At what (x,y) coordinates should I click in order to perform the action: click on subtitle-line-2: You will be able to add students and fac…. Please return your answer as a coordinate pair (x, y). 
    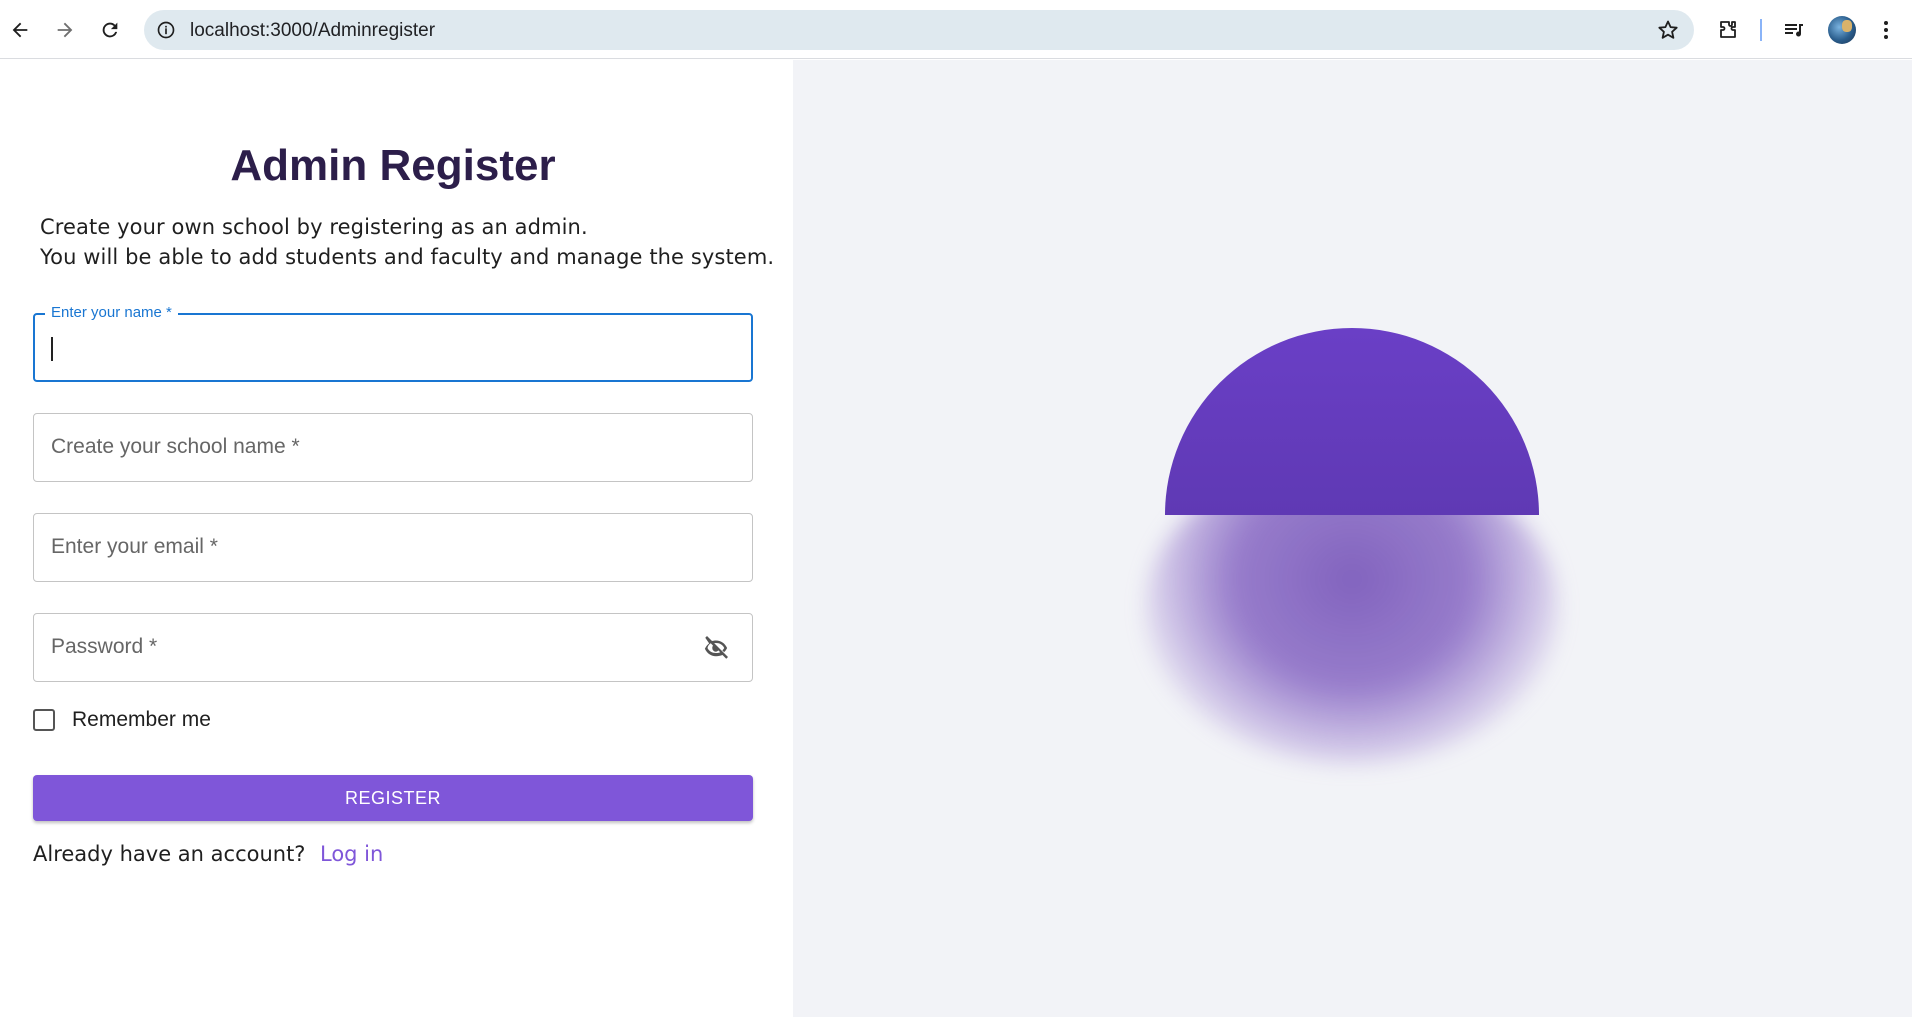
    Looking at the image, I should click on (407, 257).